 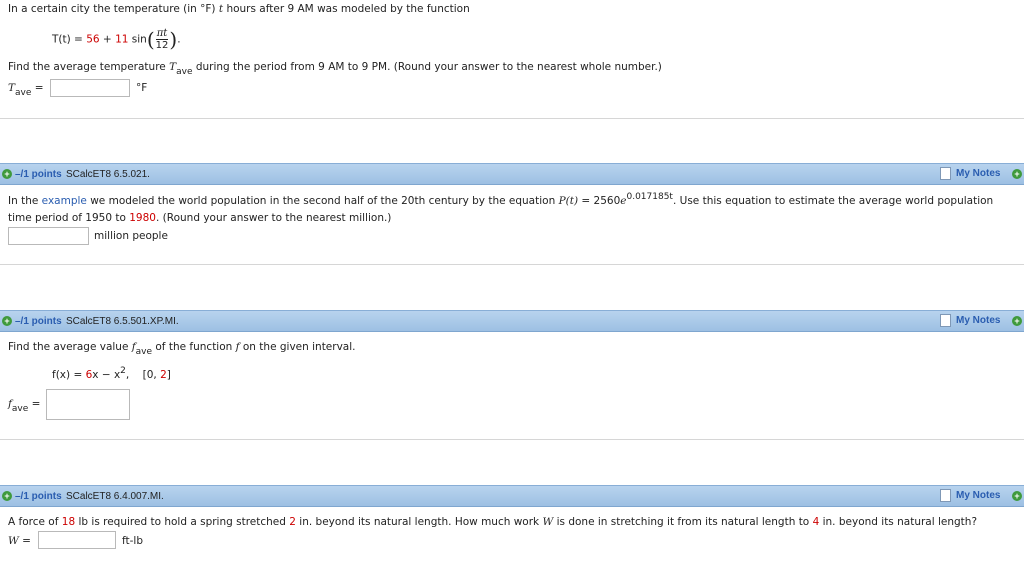 I want to click on q2-points: –/1 points, so click(x=38, y=174).